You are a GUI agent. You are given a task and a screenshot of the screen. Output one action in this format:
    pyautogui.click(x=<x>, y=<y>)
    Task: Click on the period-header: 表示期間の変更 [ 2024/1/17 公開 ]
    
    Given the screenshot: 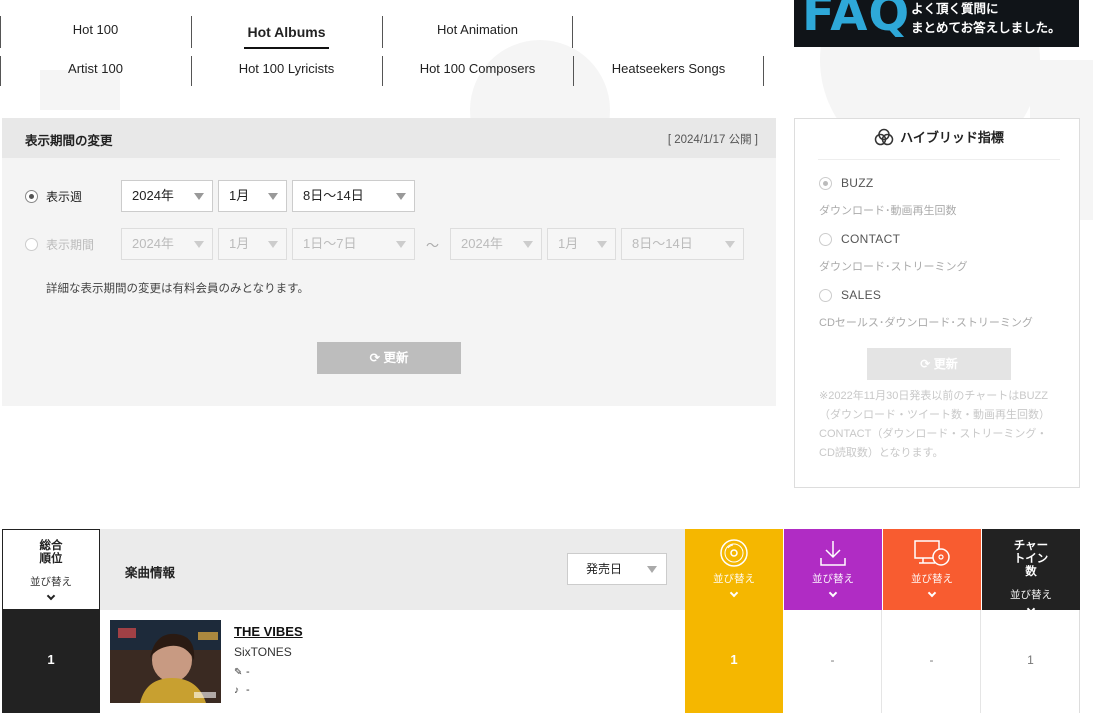 What is the action you would take?
    pyautogui.click(x=389, y=138)
    